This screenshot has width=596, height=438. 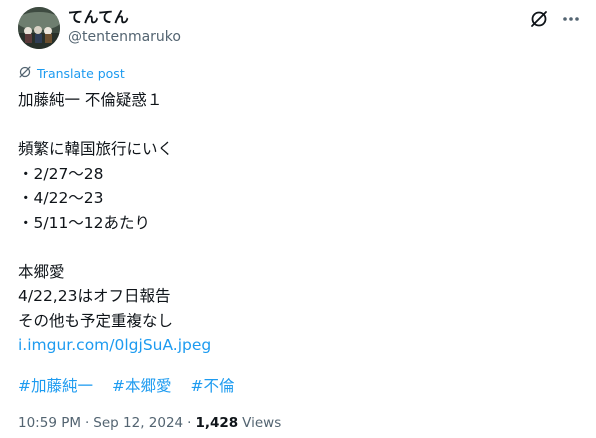 What do you see at coordinates (98, 16) in the screenshot?
I see `display-name: てんてん` at bounding box center [98, 16].